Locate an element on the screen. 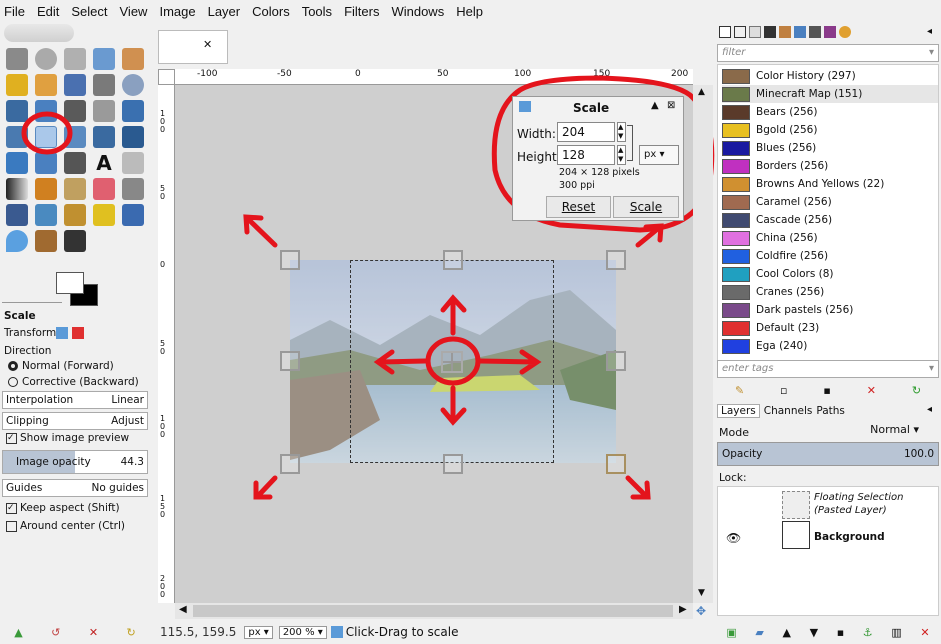 The image size is (941, 644). duplicate-palette-icon: ▪ is located at coordinates (826, 390).